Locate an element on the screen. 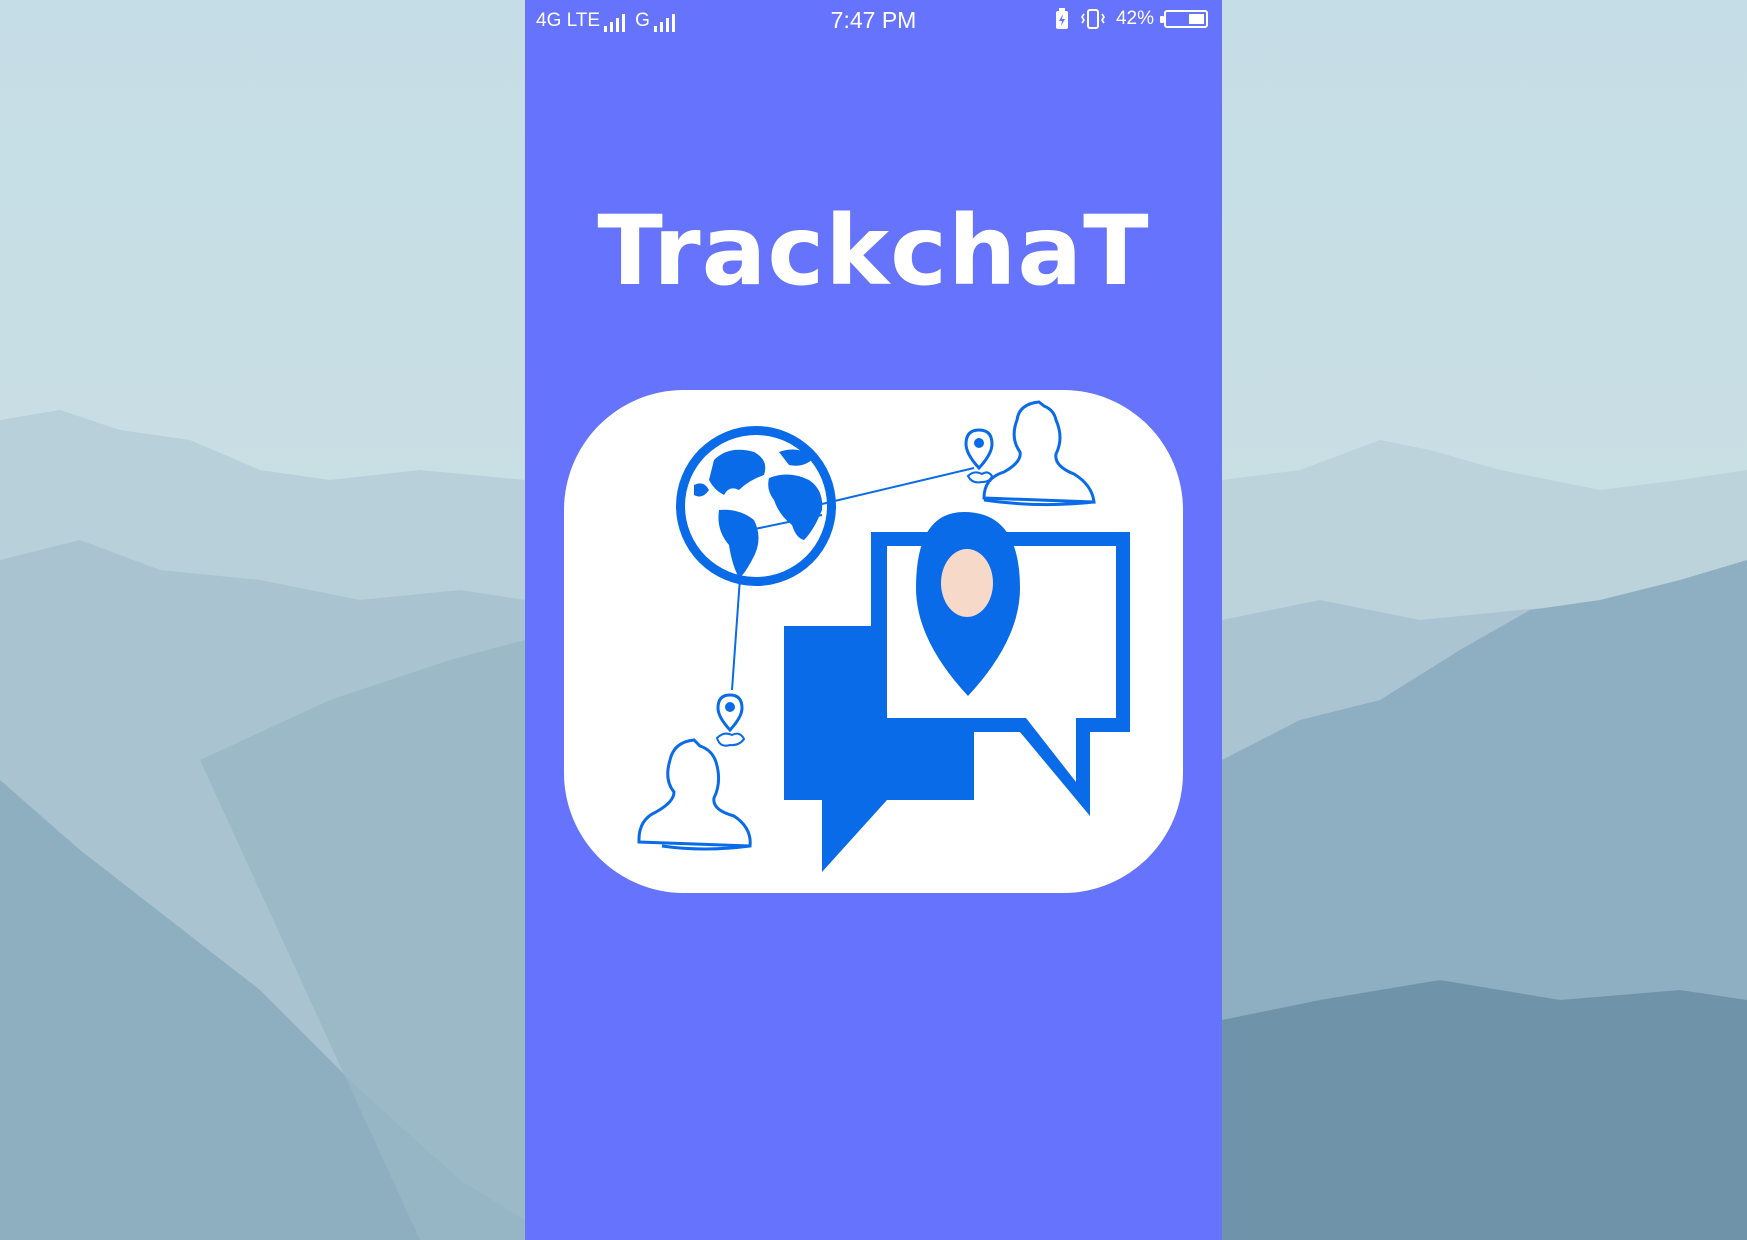 Image resolution: width=1747 pixels, height=1240 pixels. battery-percent: 42% is located at coordinates (1134, 18).